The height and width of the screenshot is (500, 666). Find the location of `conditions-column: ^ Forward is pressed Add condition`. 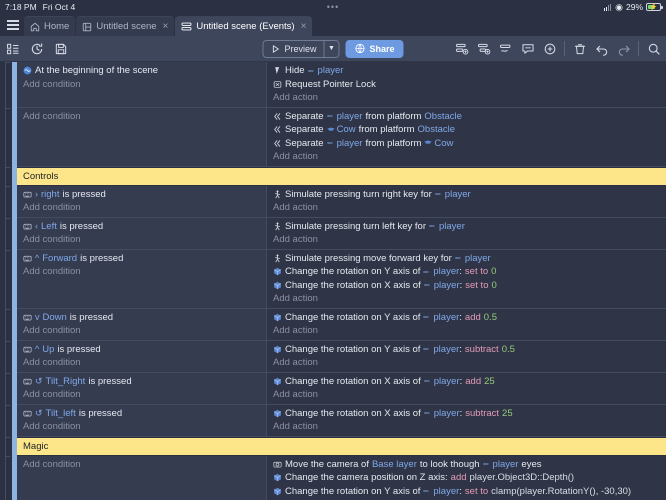

conditions-column: ^ Forward is pressed Add condition is located at coordinates (142, 278).